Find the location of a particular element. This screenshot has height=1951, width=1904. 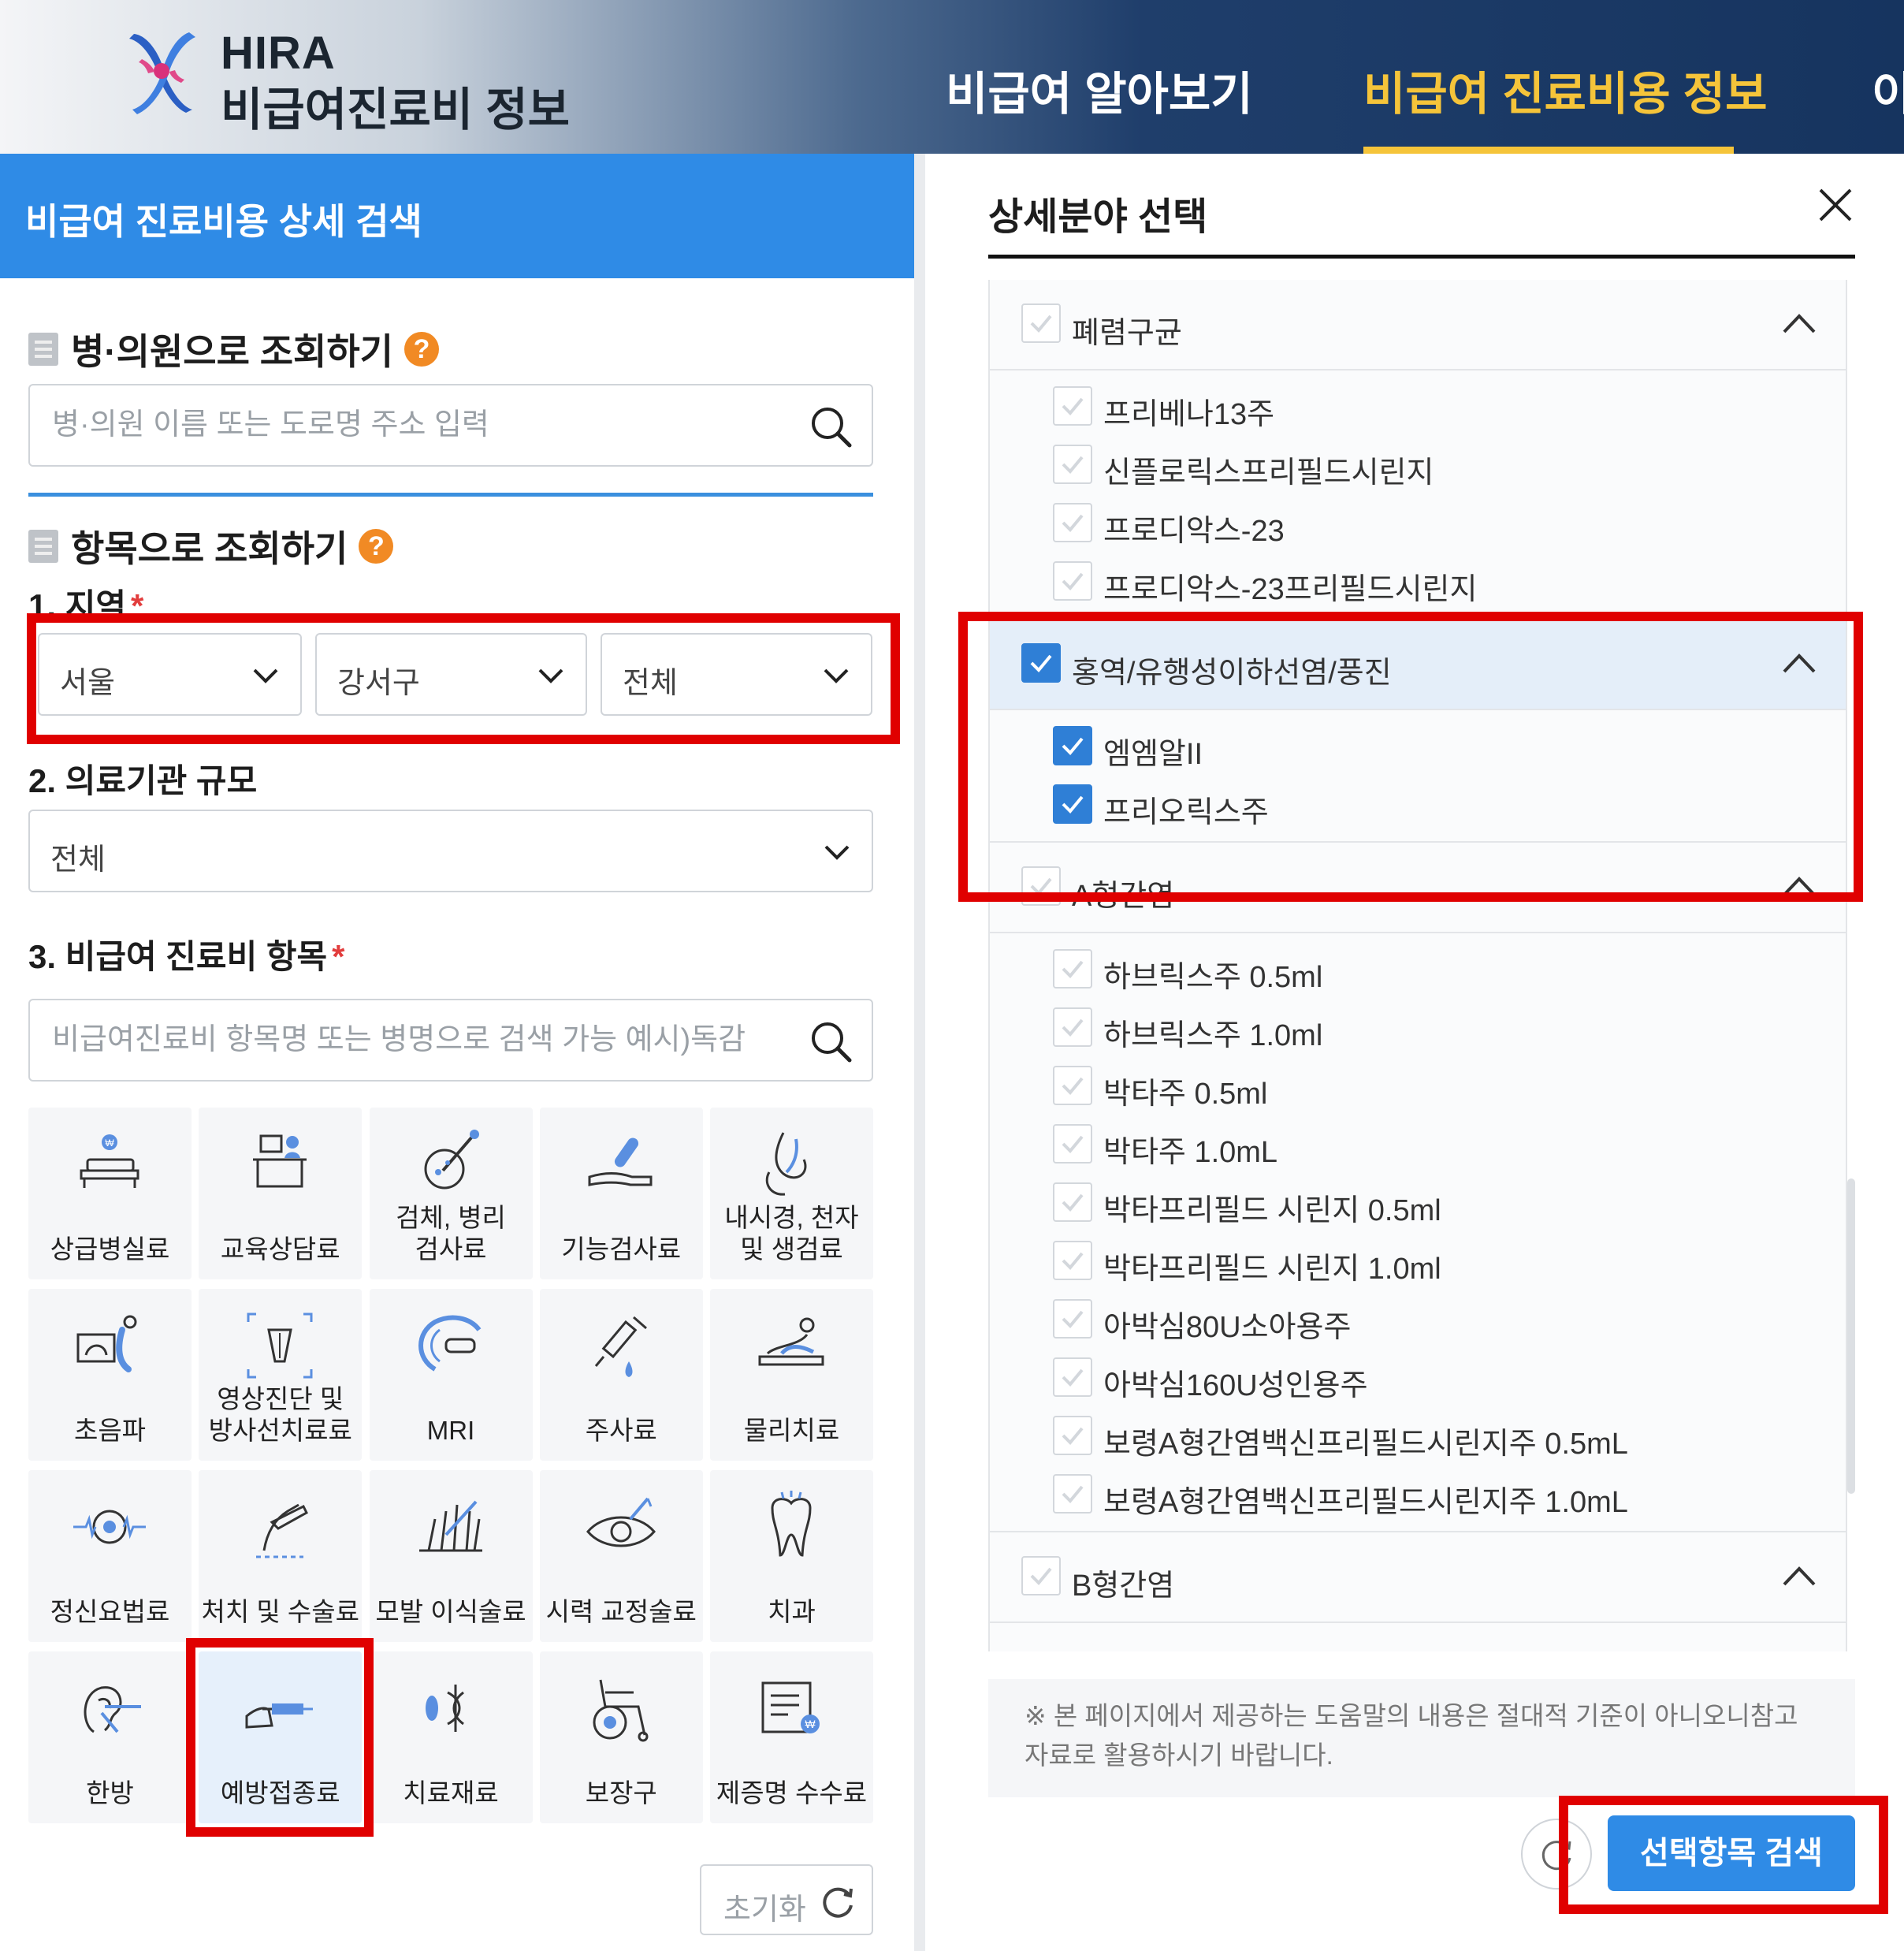

category-tile: 초음파 is located at coordinates (110, 1375).